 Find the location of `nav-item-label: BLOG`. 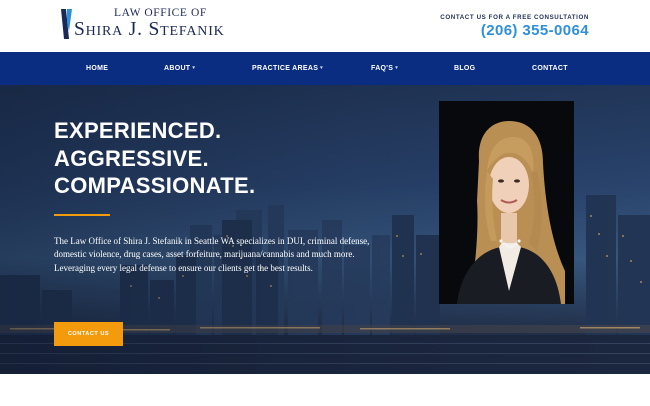

nav-item-label: BLOG is located at coordinates (465, 68).